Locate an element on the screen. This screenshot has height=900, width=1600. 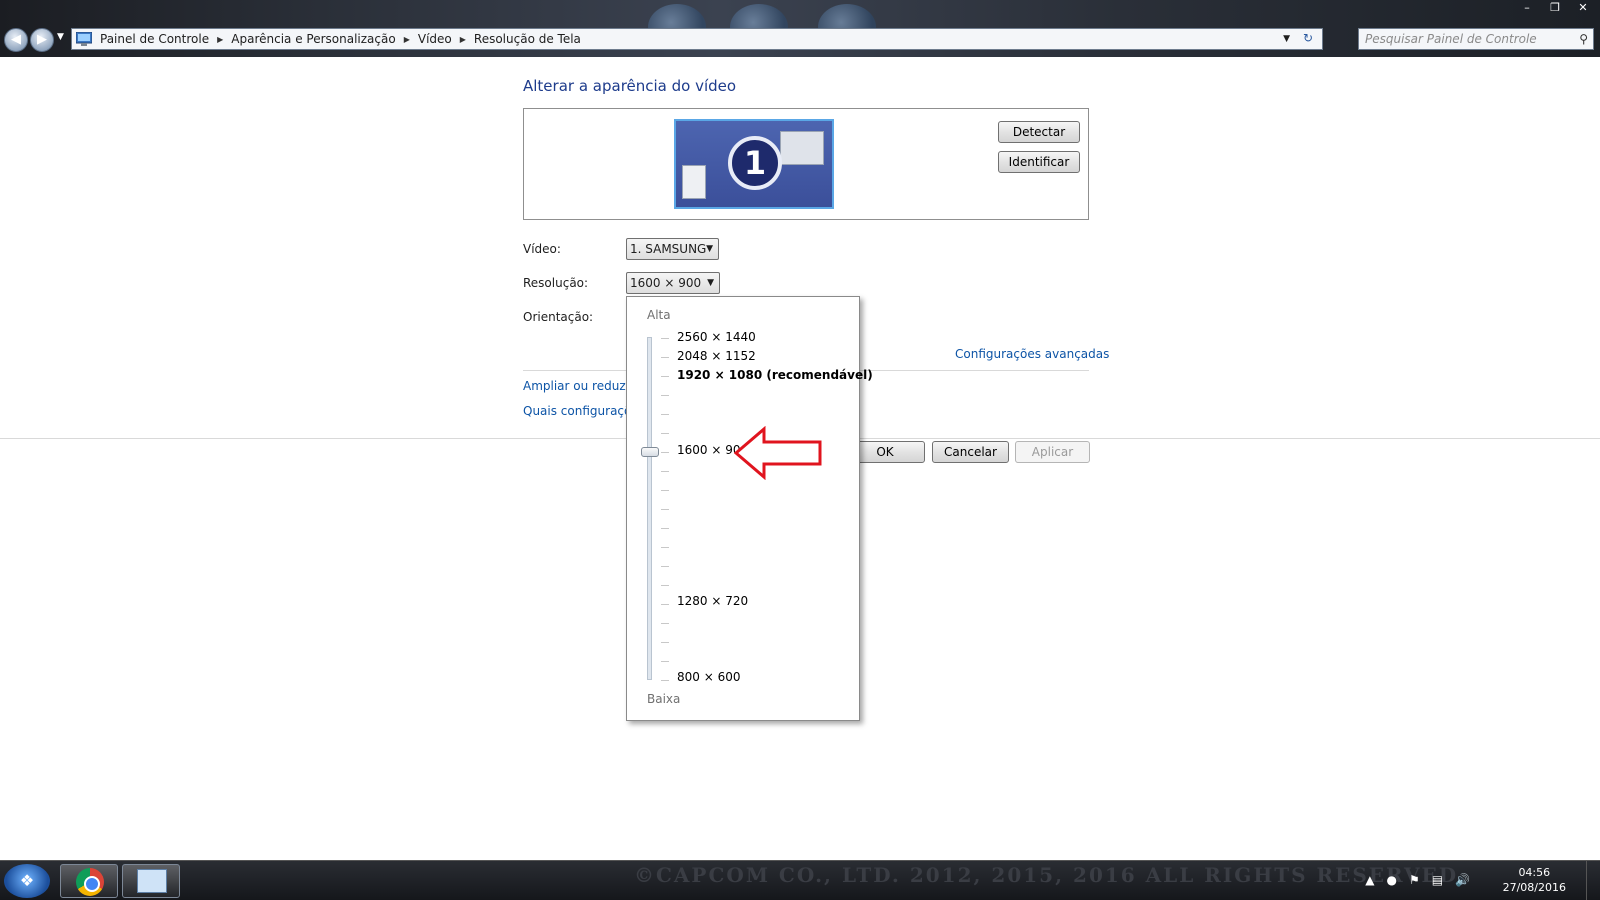
search-placeholder: Pesquisar Painel de Controle is located at coordinates (1451, 39).